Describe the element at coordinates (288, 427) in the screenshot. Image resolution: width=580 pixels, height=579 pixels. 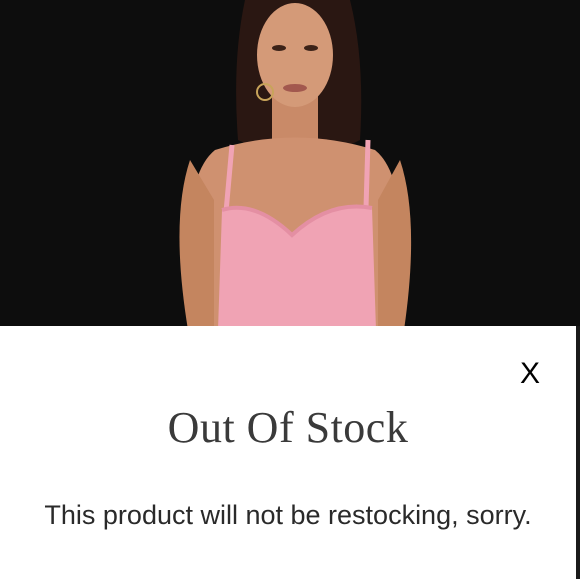
I see `modal-title: Out Of Stock` at that location.